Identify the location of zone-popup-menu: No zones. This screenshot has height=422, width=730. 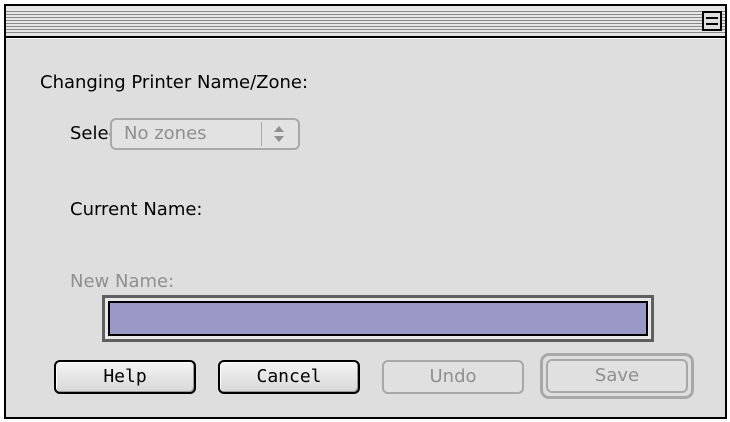
(205, 134).